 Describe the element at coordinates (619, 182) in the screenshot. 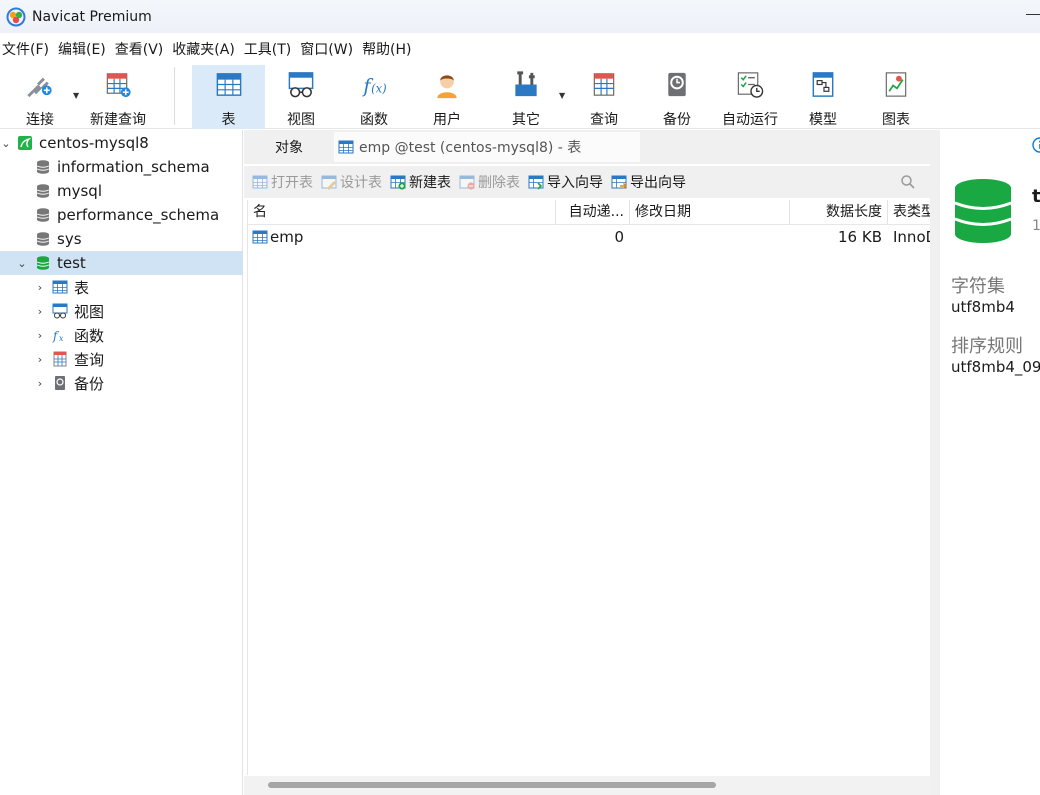

I see `export-icon` at that location.